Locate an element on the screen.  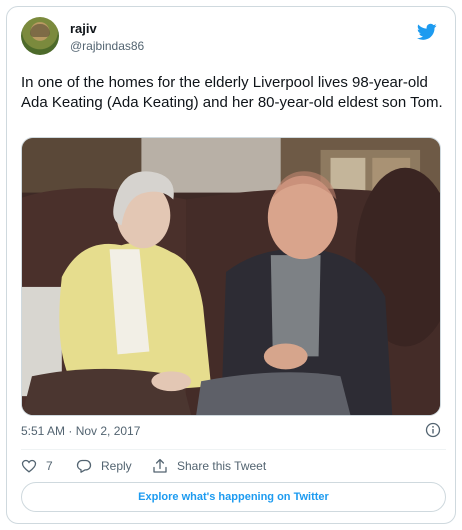
like-button: 7 is located at coordinates (37, 466).